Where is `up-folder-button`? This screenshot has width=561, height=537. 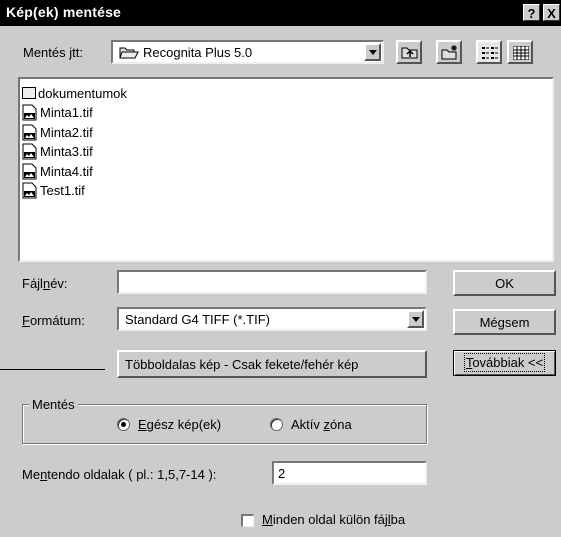
up-folder-button is located at coordinates (409, 52).